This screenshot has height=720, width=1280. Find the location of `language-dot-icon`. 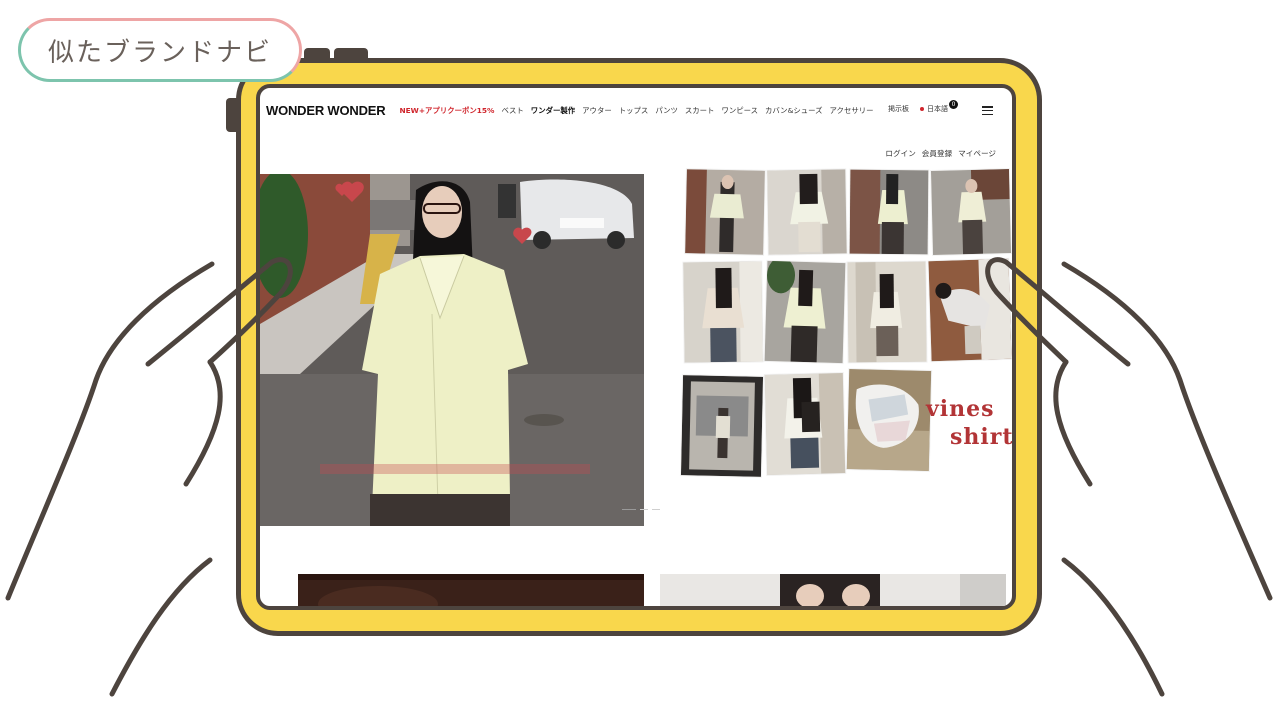

language-dot-icon is located at coordinates (922, 109).